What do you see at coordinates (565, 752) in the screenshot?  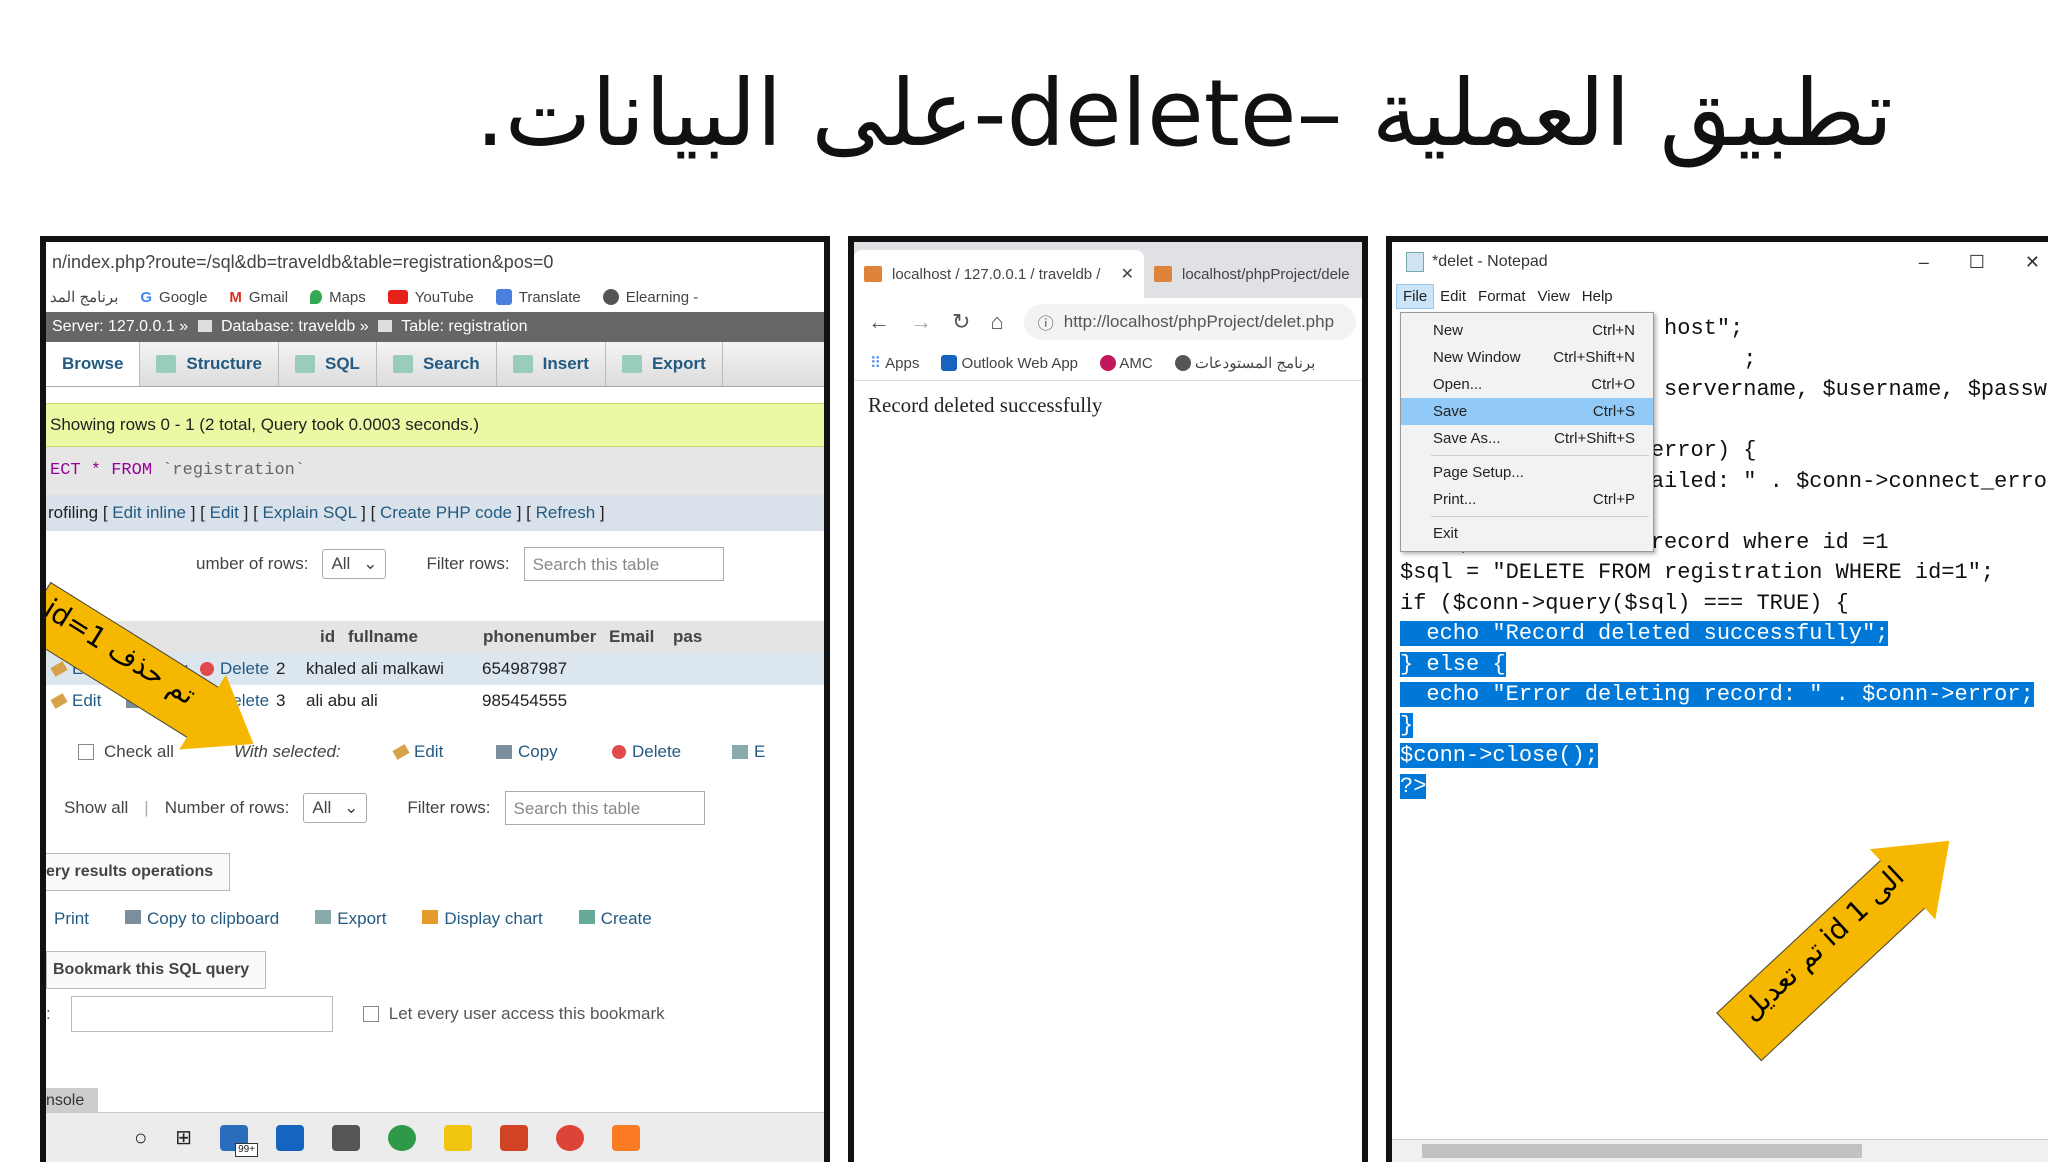 I see `copy-selected-button: Copy` at bounding box center [565, 752].